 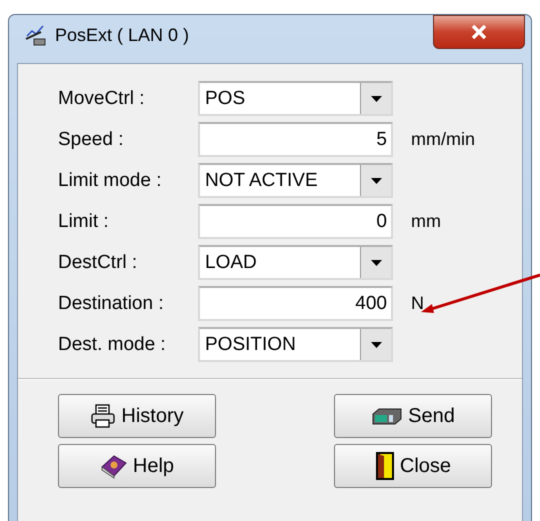 What do you see at coordinates (84, 221) in the screenshot?
I see `field-label: Limit :` at bounding box center [84, 221].